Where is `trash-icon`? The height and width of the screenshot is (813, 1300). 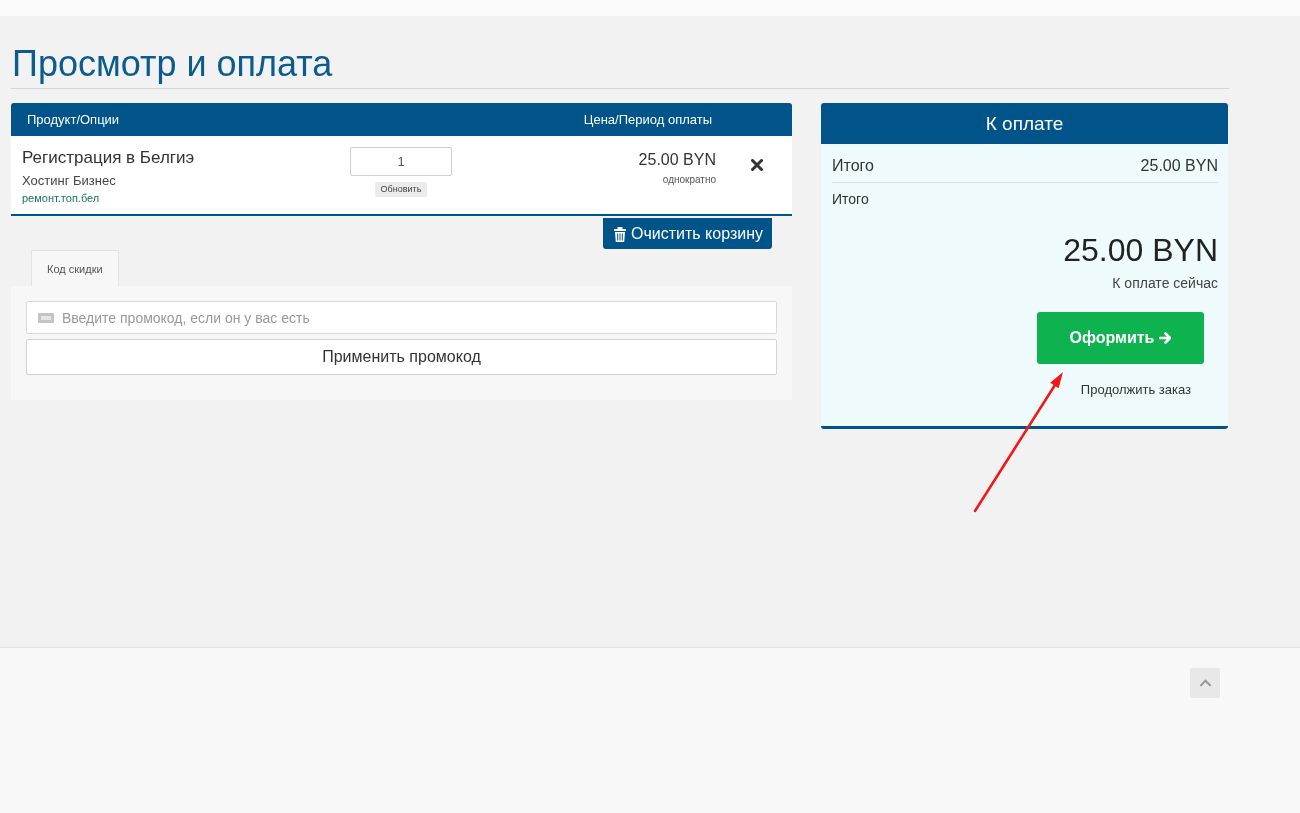
trash-icon is located at coordinates (620, 233).